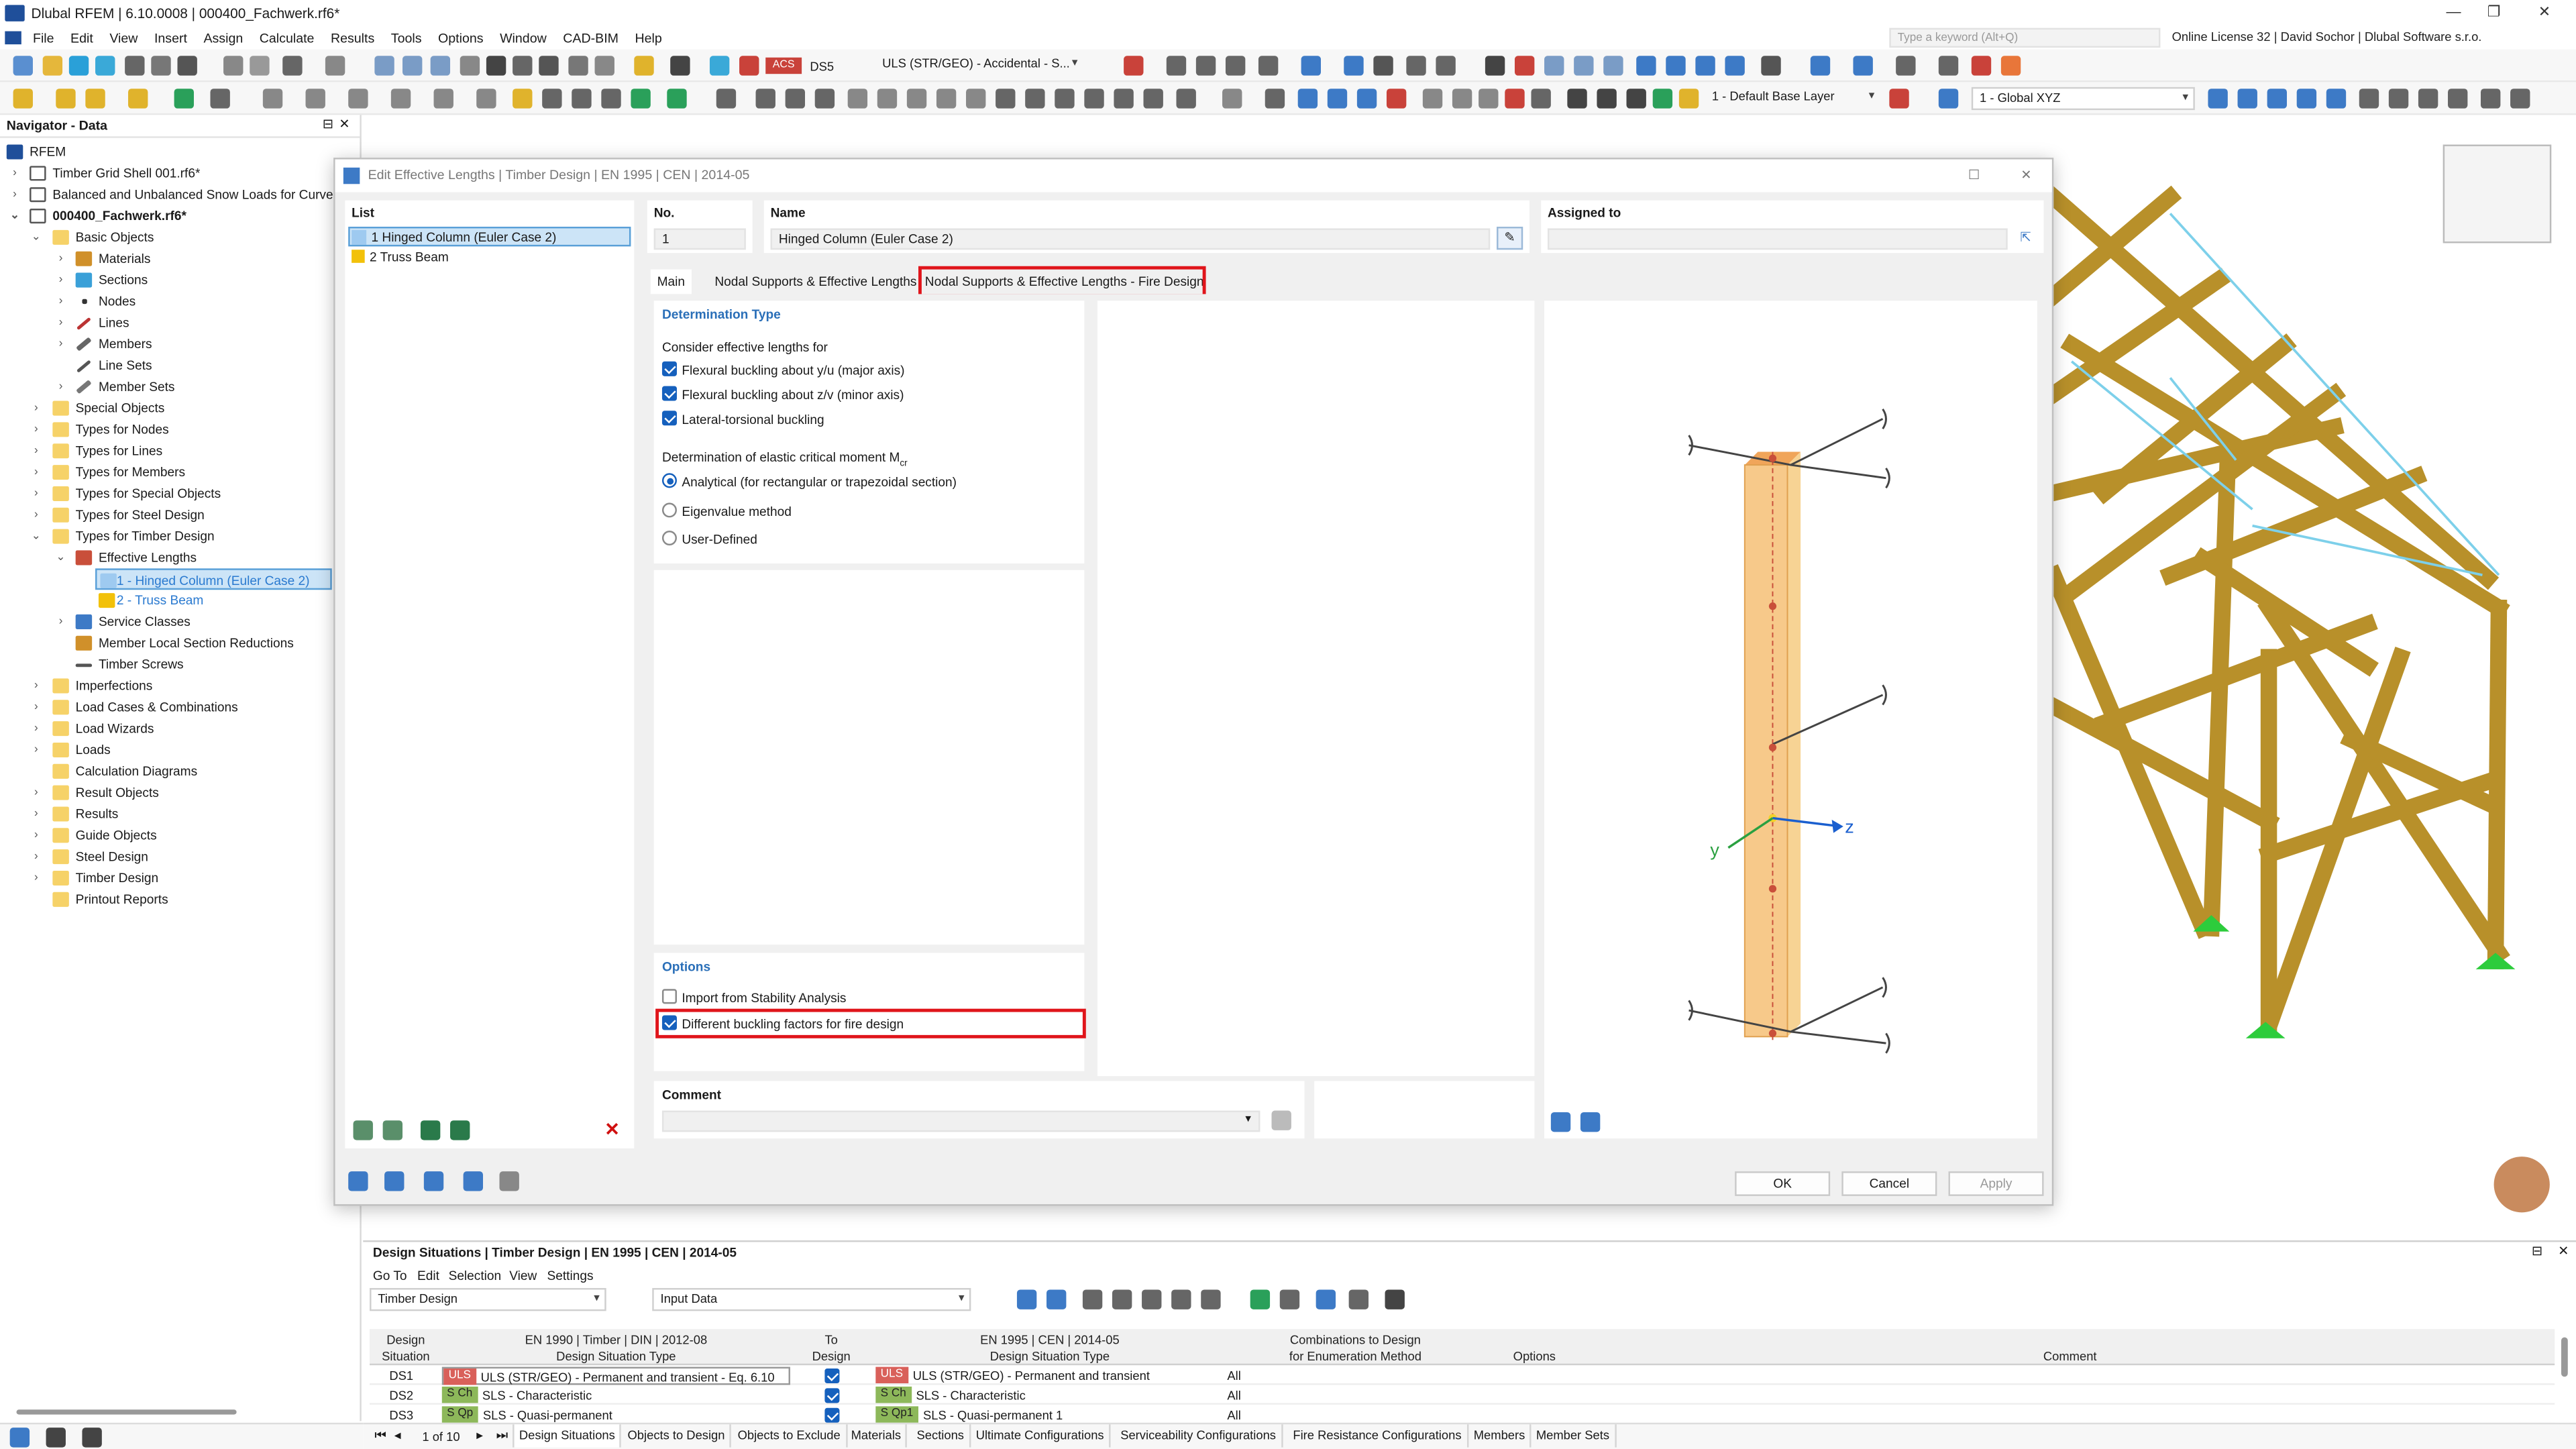 The width and height of the screenshot is (2576, 1449). I want to click on addon-icon, so click(1981, 65).